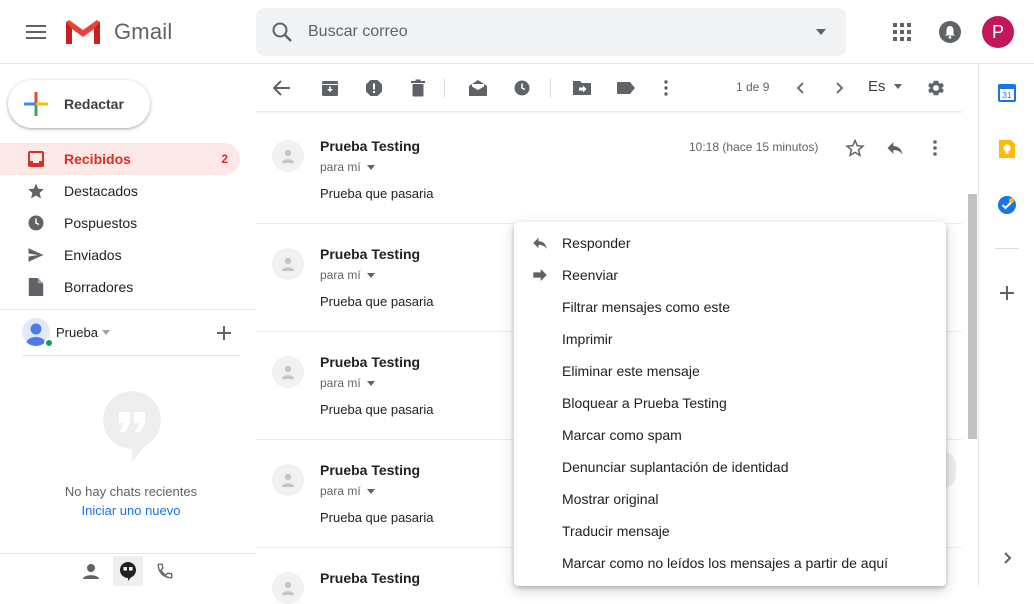  I want to click on menu-item-label: Mostrar original, so click(610, 499).